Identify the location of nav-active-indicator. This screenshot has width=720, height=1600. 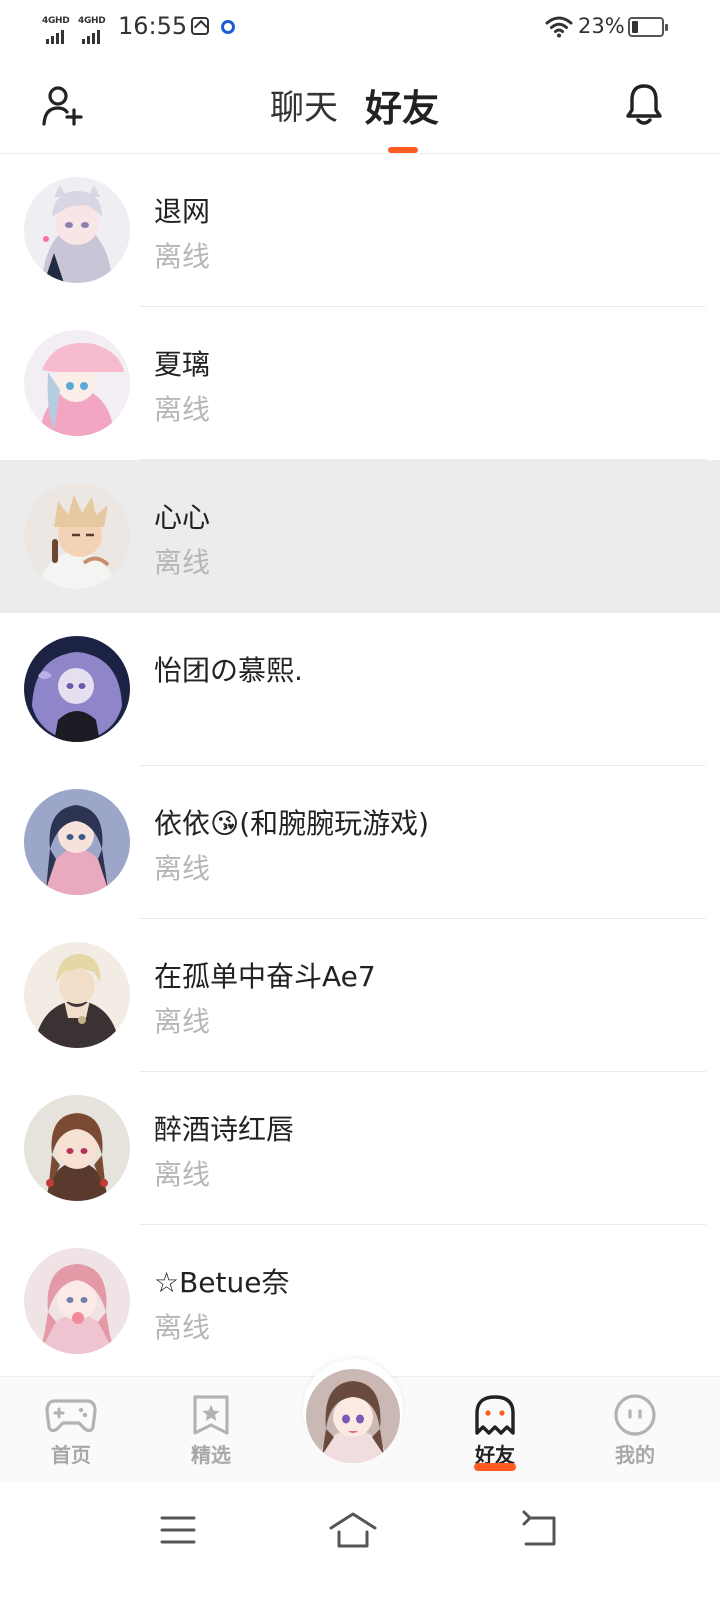
(495, 1467).